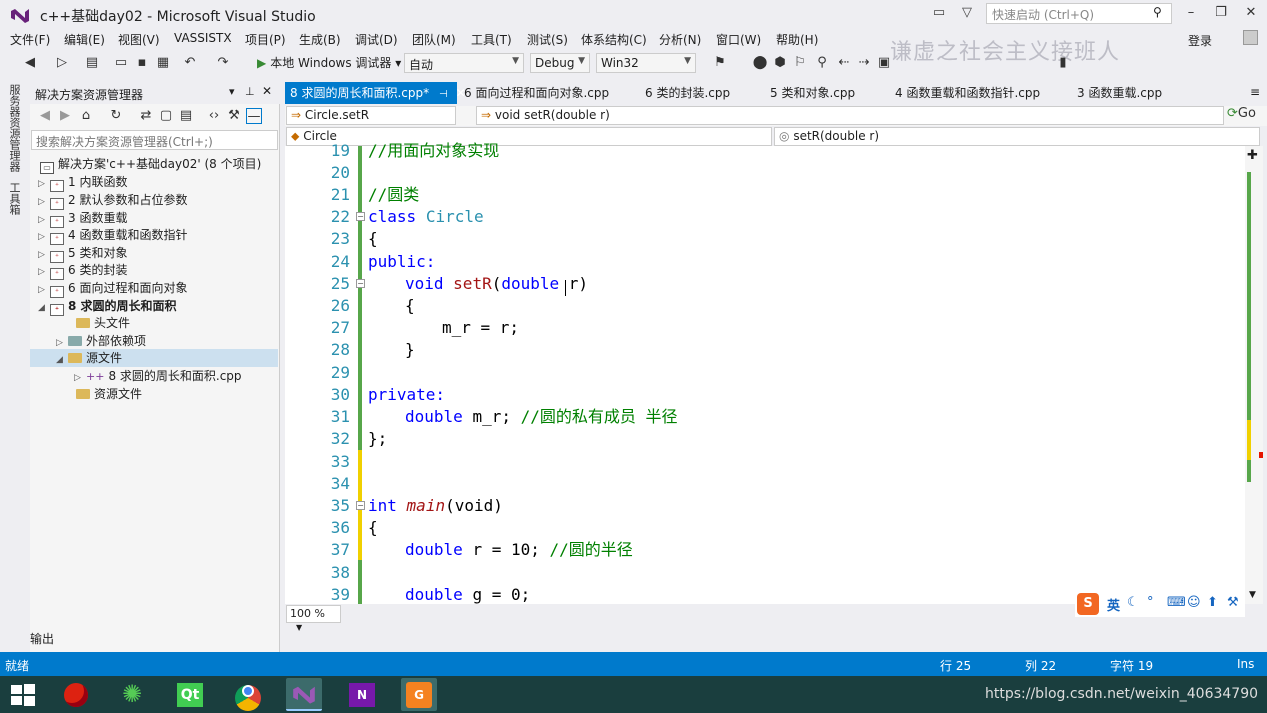  I want to click on find-in-files-icon: ⚑, so click(720, 63).